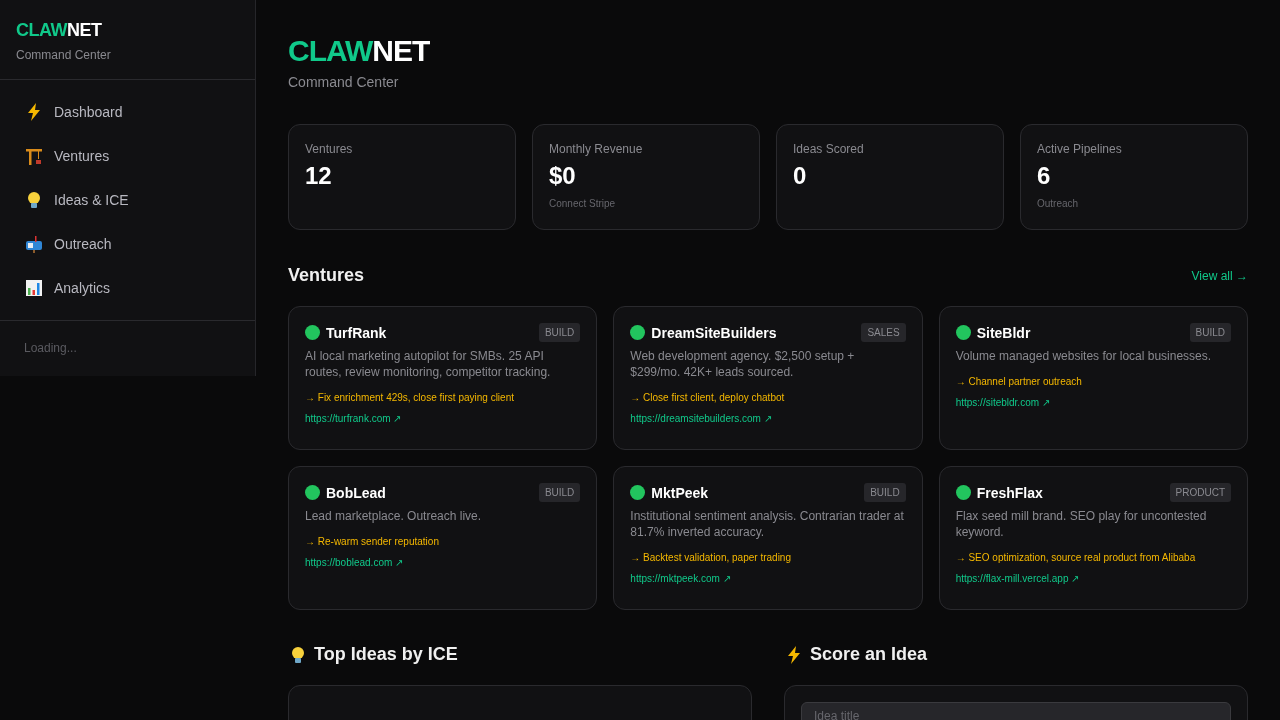 The width and height of the screenshot is (1280, 720). What do you see at coordinates (883, 332) in the screenshot?
I see `stage-tag: SALES` at bounding box center [883, 332].